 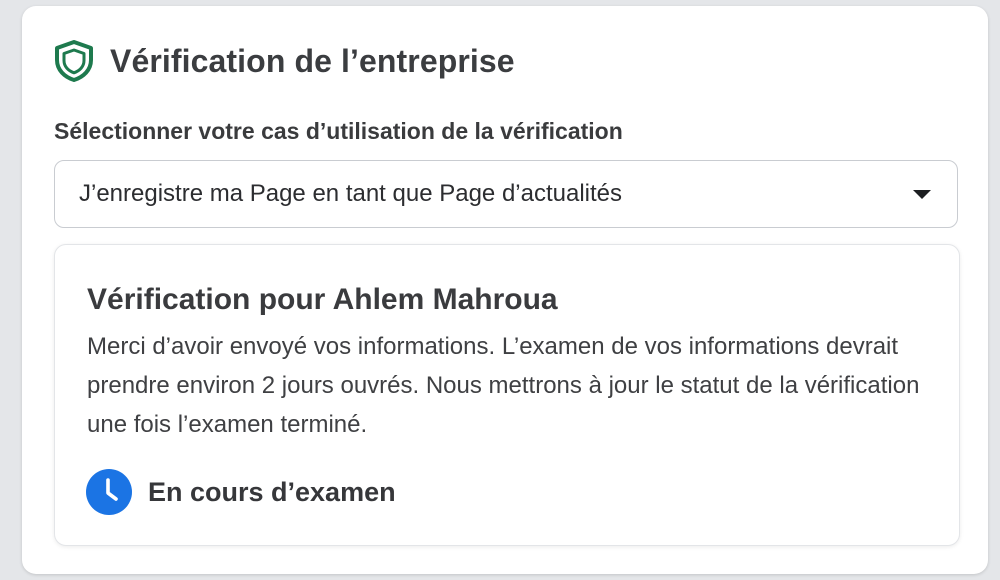 What do you see at coordinates (312, 60) in the screenshot?
I see `page-title: Vérification de l’entreprise` at bounding box center [312, 60].